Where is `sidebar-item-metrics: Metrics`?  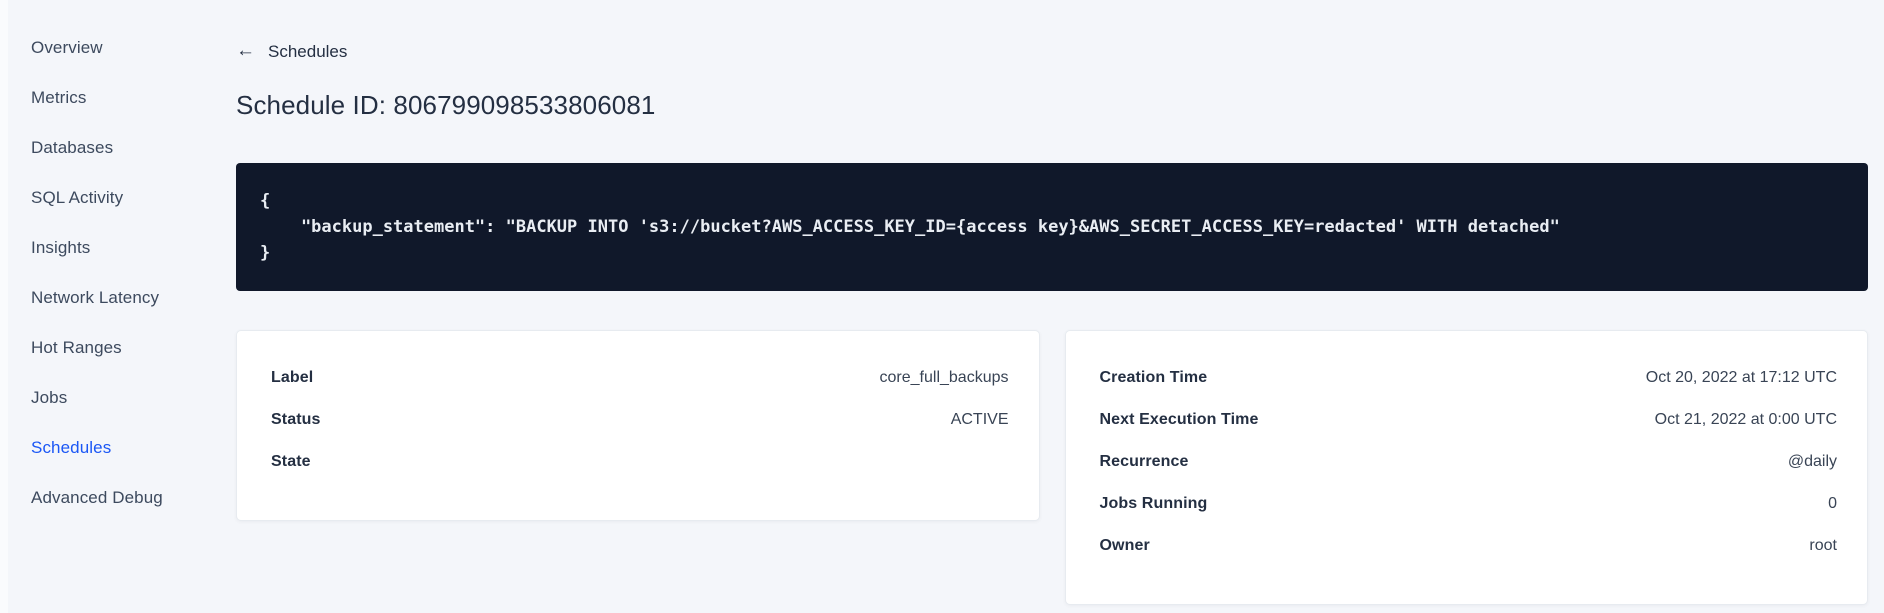 sidebar-item-metrics: Metrics is located at coordinates (122, 98).